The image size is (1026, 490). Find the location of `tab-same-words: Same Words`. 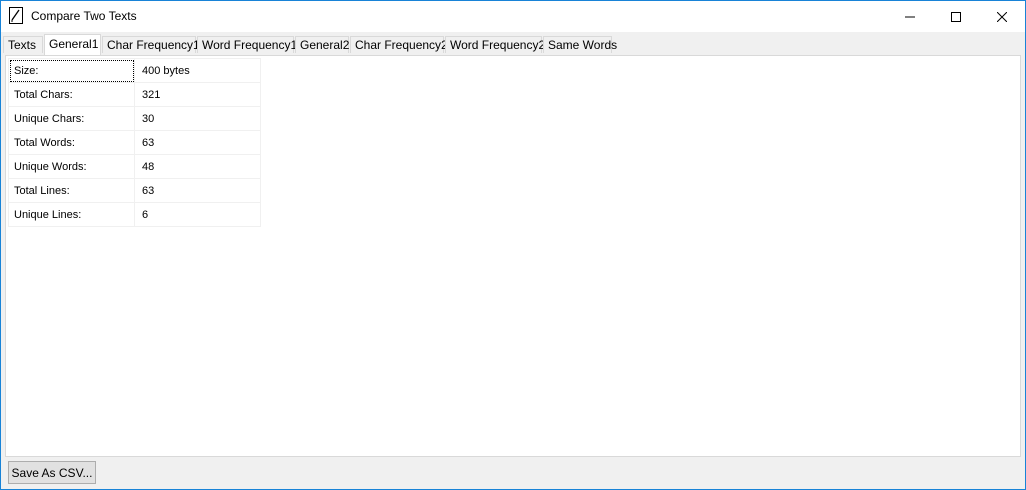

tab-same-words: Same Words is located at coordinates (580, 44).